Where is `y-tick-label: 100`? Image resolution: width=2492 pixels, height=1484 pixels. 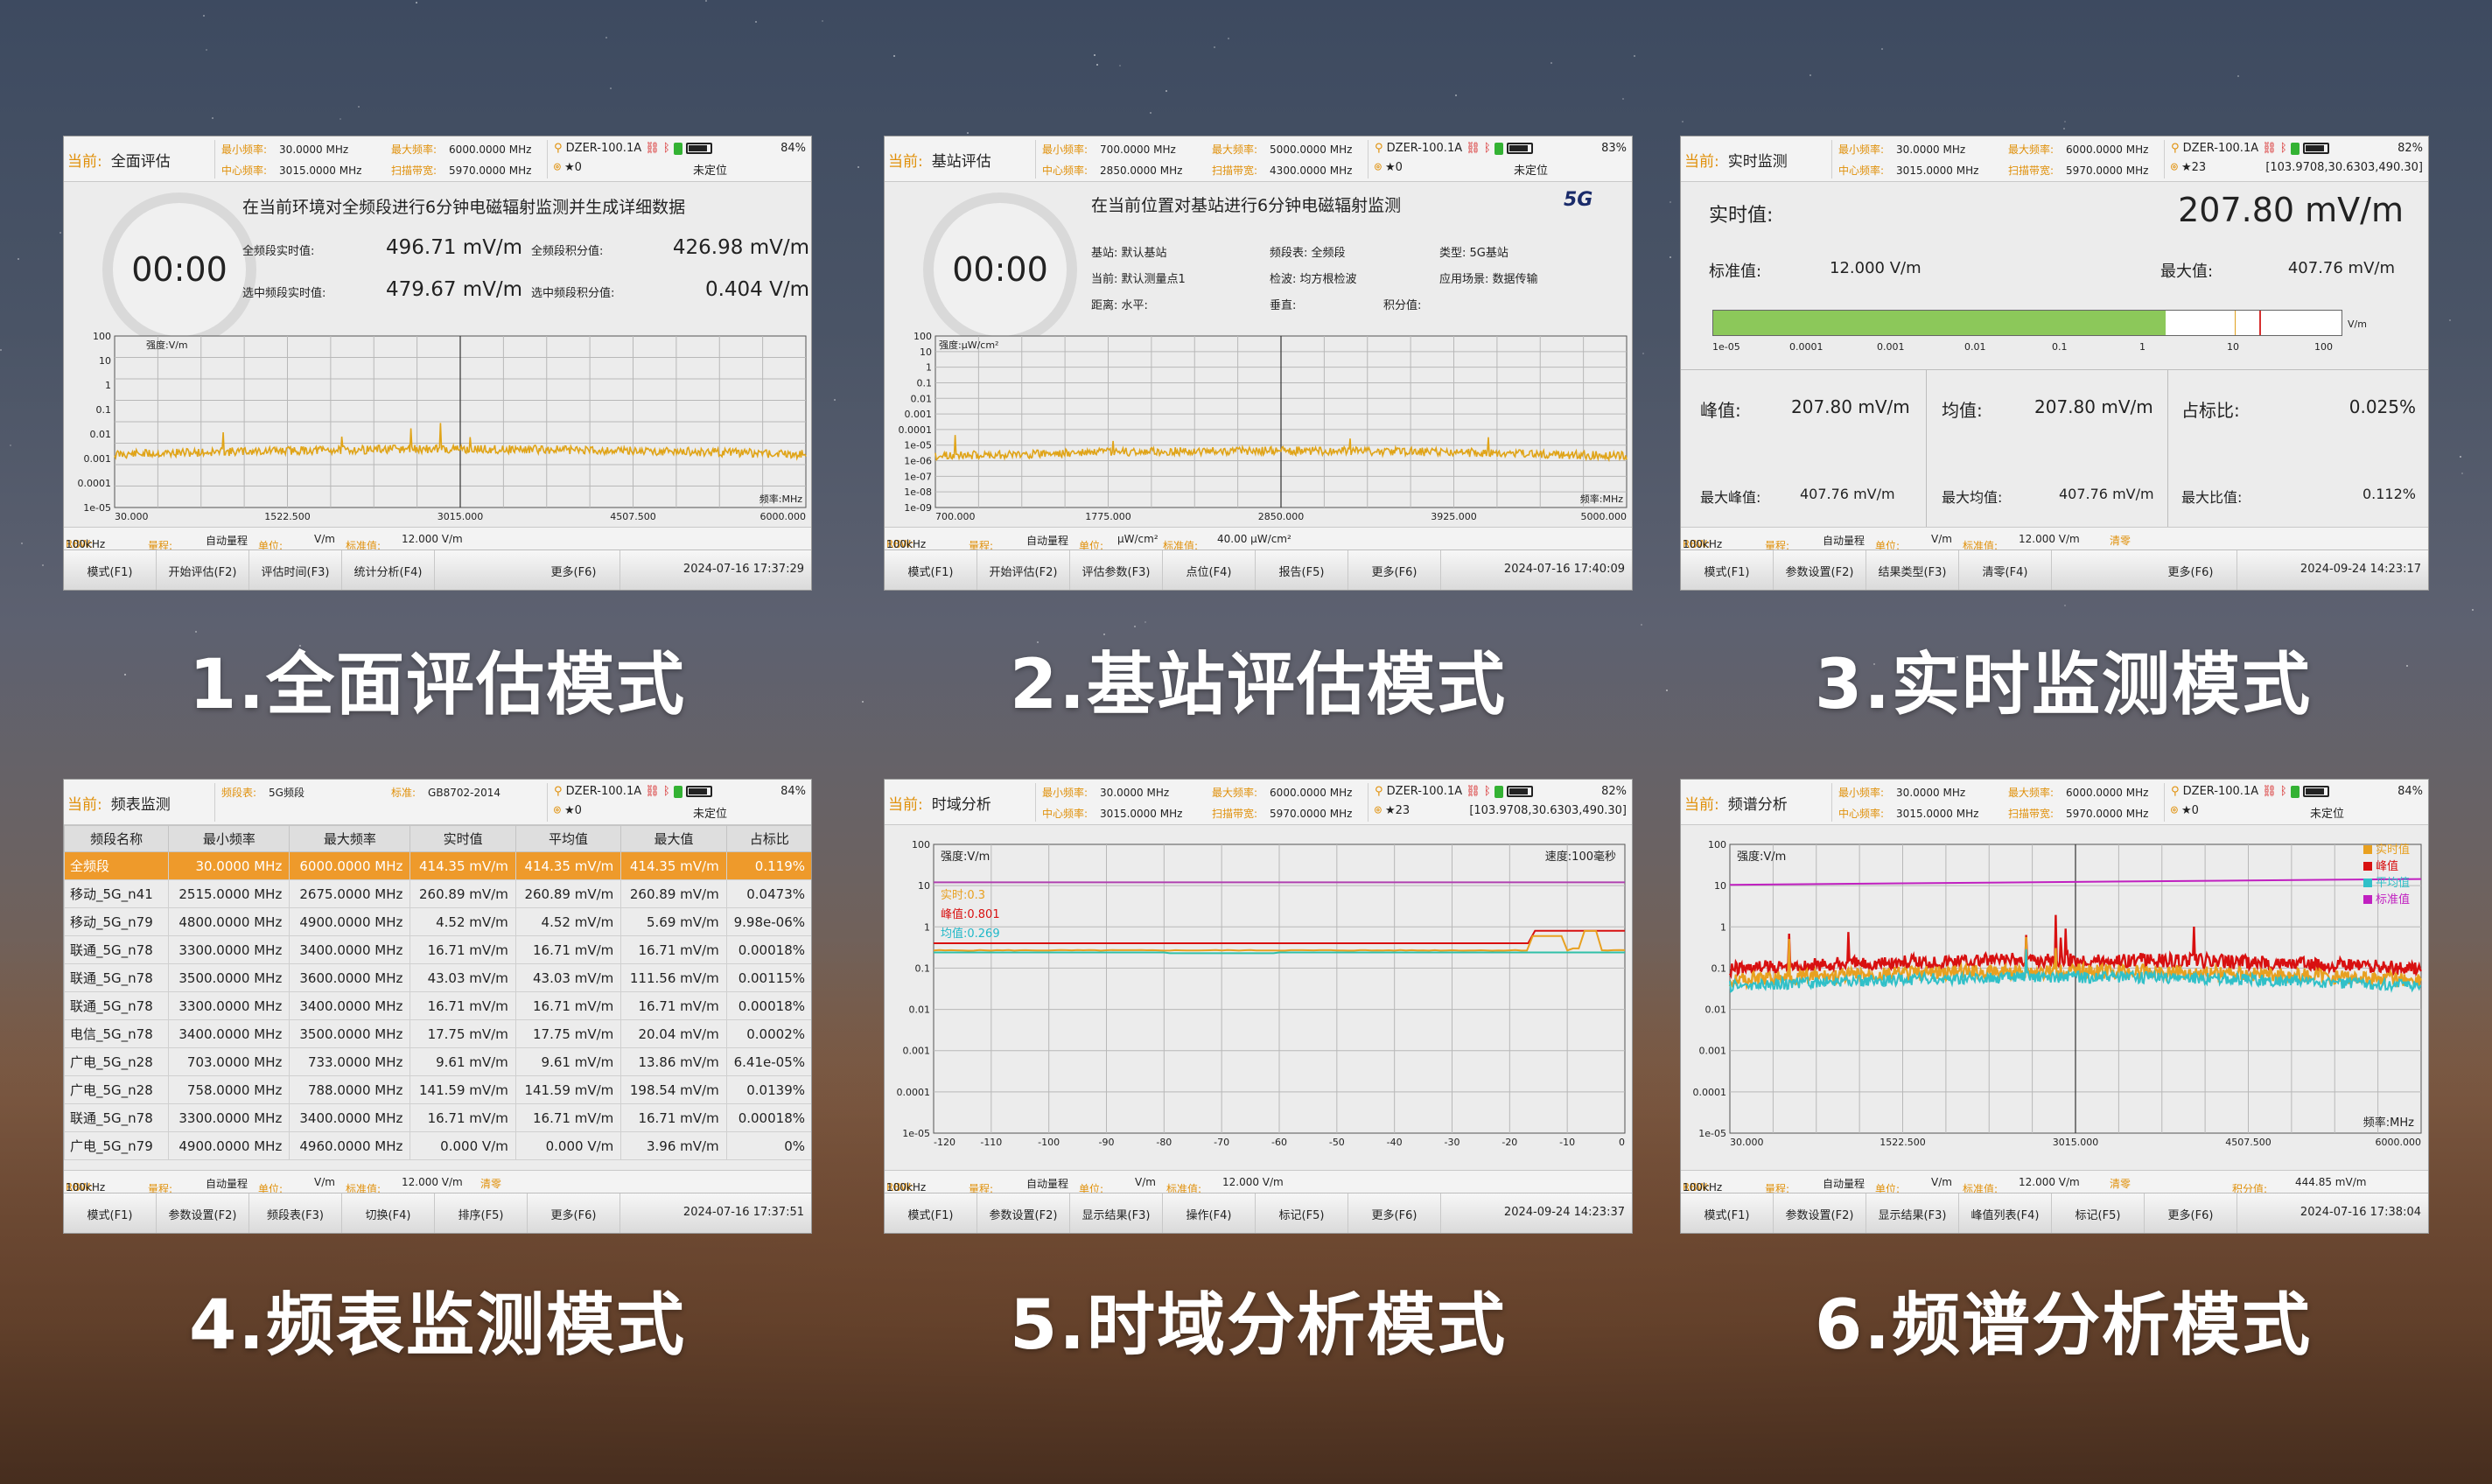 y-tick-label: 100 is located at coordinates (102, 336).